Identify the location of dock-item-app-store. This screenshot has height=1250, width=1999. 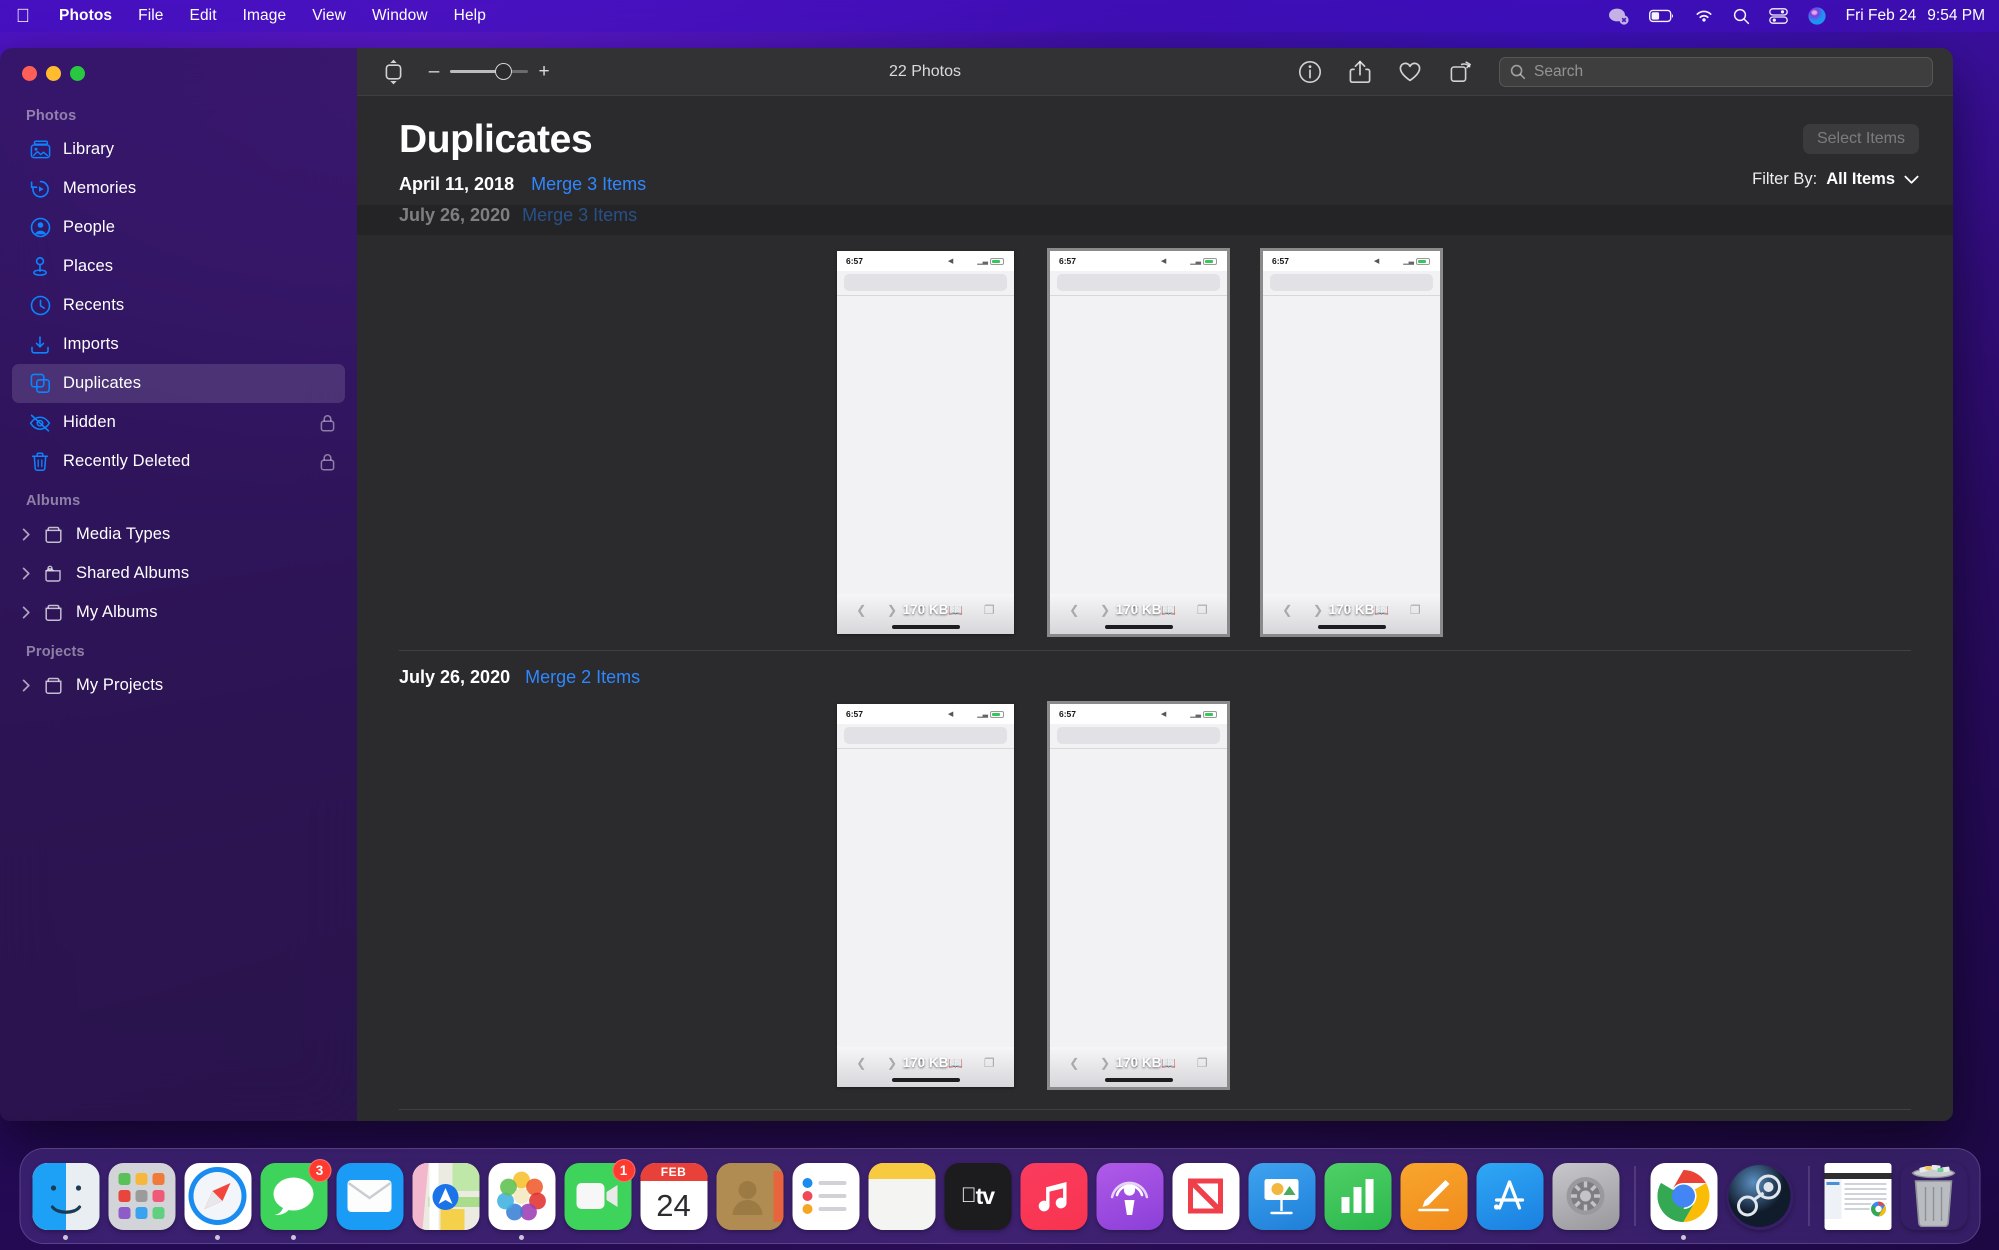
(1509, 1196).